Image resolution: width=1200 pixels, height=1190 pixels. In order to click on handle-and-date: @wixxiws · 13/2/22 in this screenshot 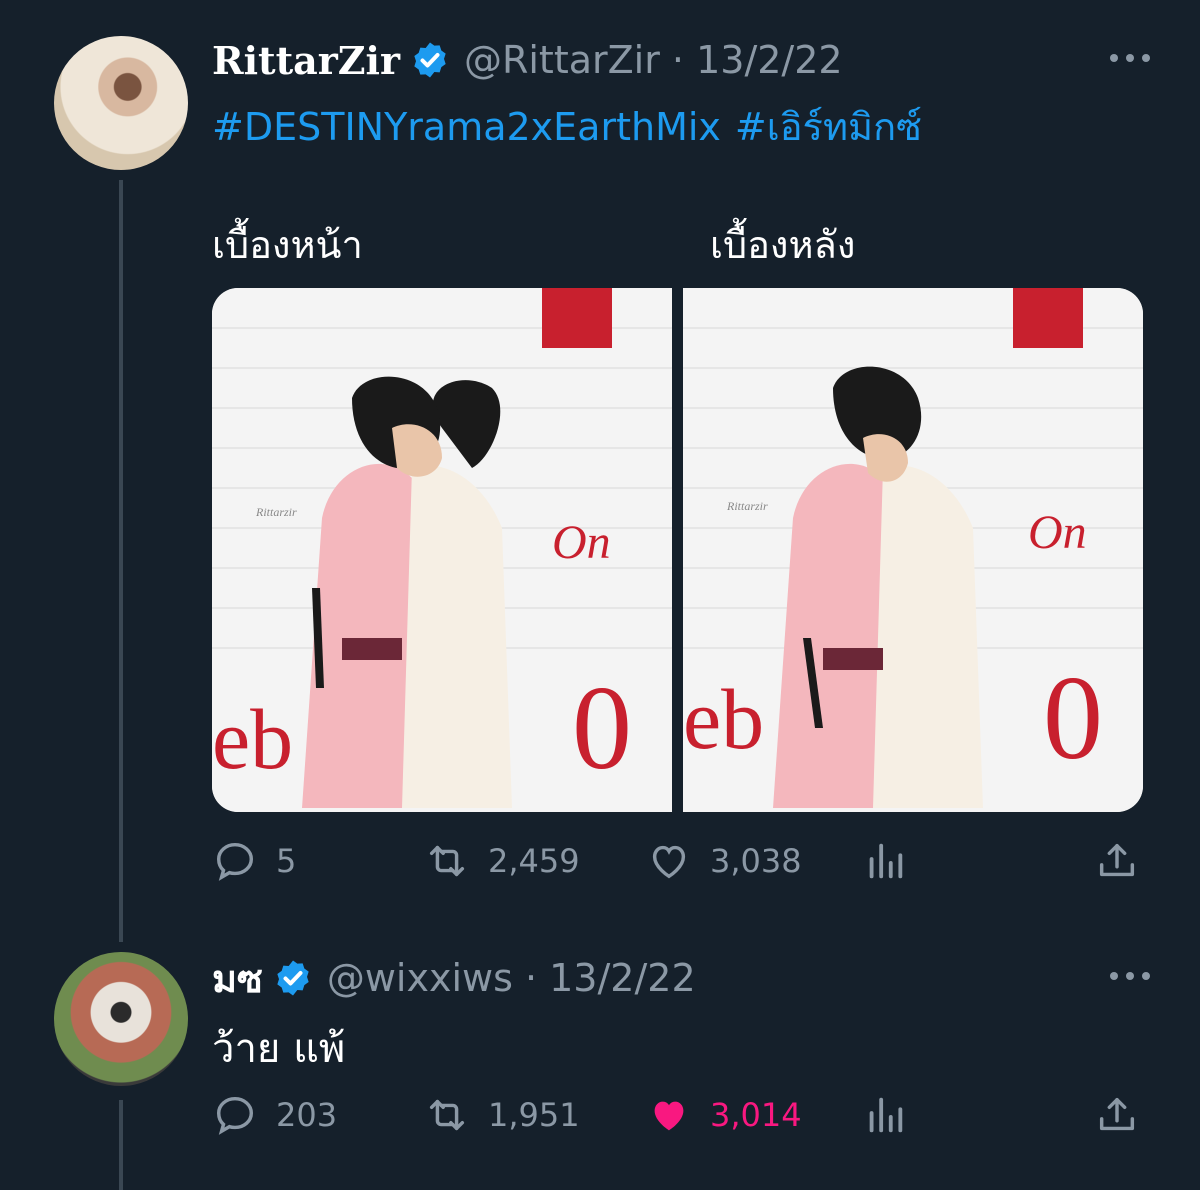, I will do `click(511, 978)`.